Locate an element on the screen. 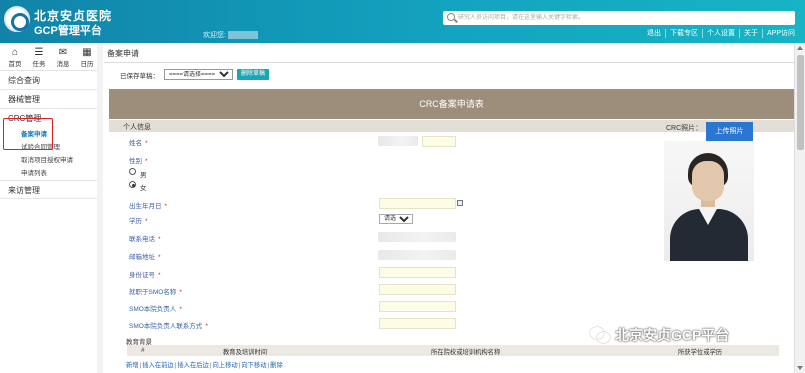  label-email: 邮箱地址 * is located at coordinates (145, 256).